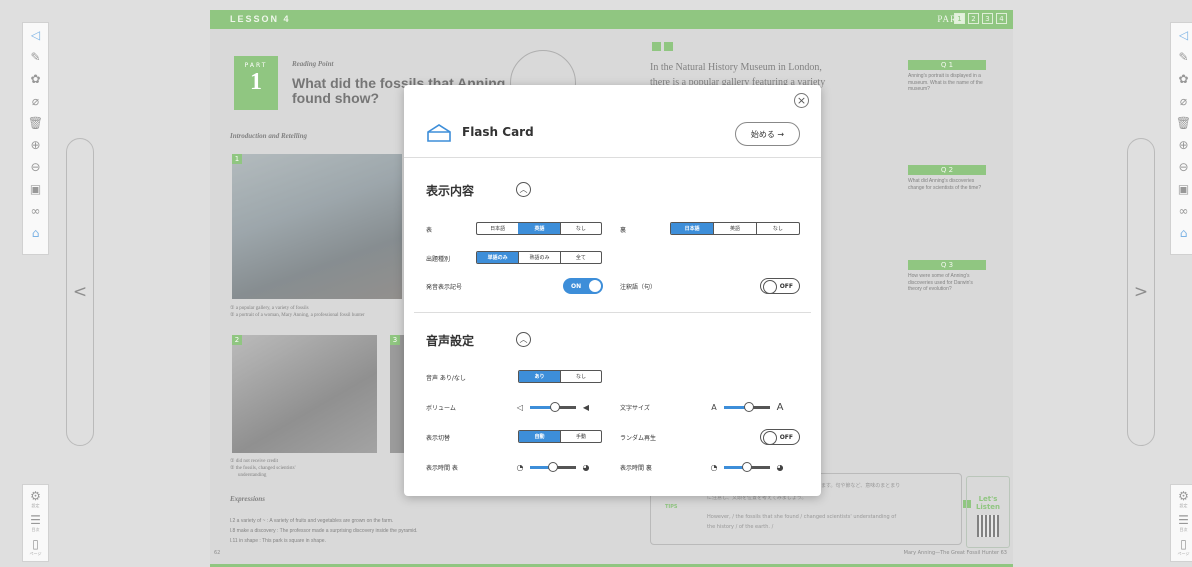 This screenshot has width=1192, height=567. I want to click on collapse-audio-button: ︿, so click(523, 339).